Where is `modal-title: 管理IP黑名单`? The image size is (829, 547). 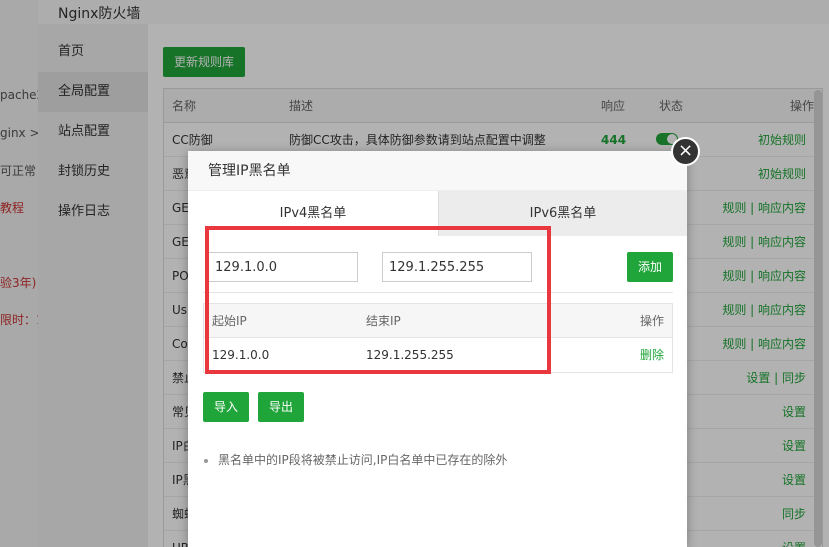
modal-title: 管理IP黑名单 is located at coordinates (437, 171).